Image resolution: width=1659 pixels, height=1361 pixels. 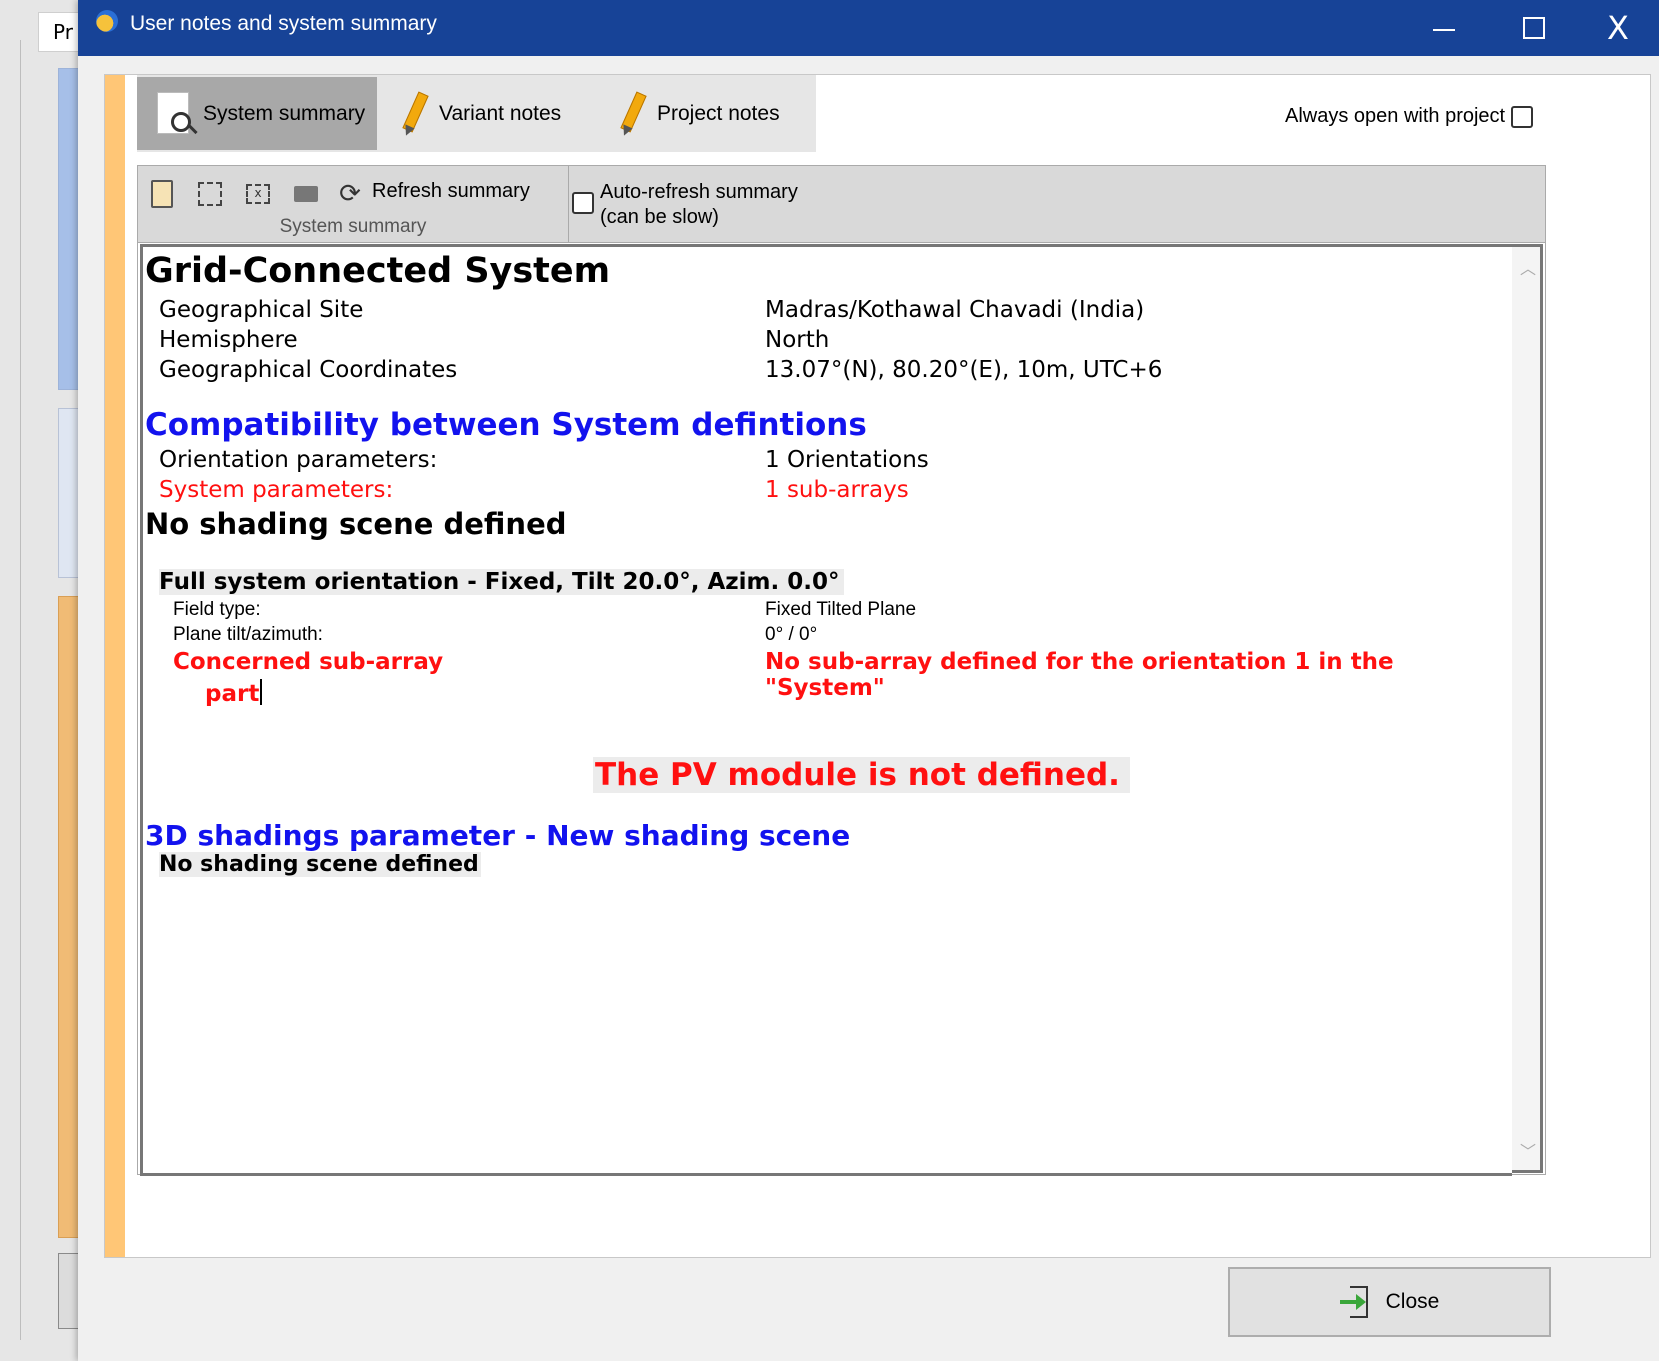 What do you see at coordinates (353, 226) in the screenshot?
I see `toolbar-group-label: System summary` at bounding box center [353, 226].